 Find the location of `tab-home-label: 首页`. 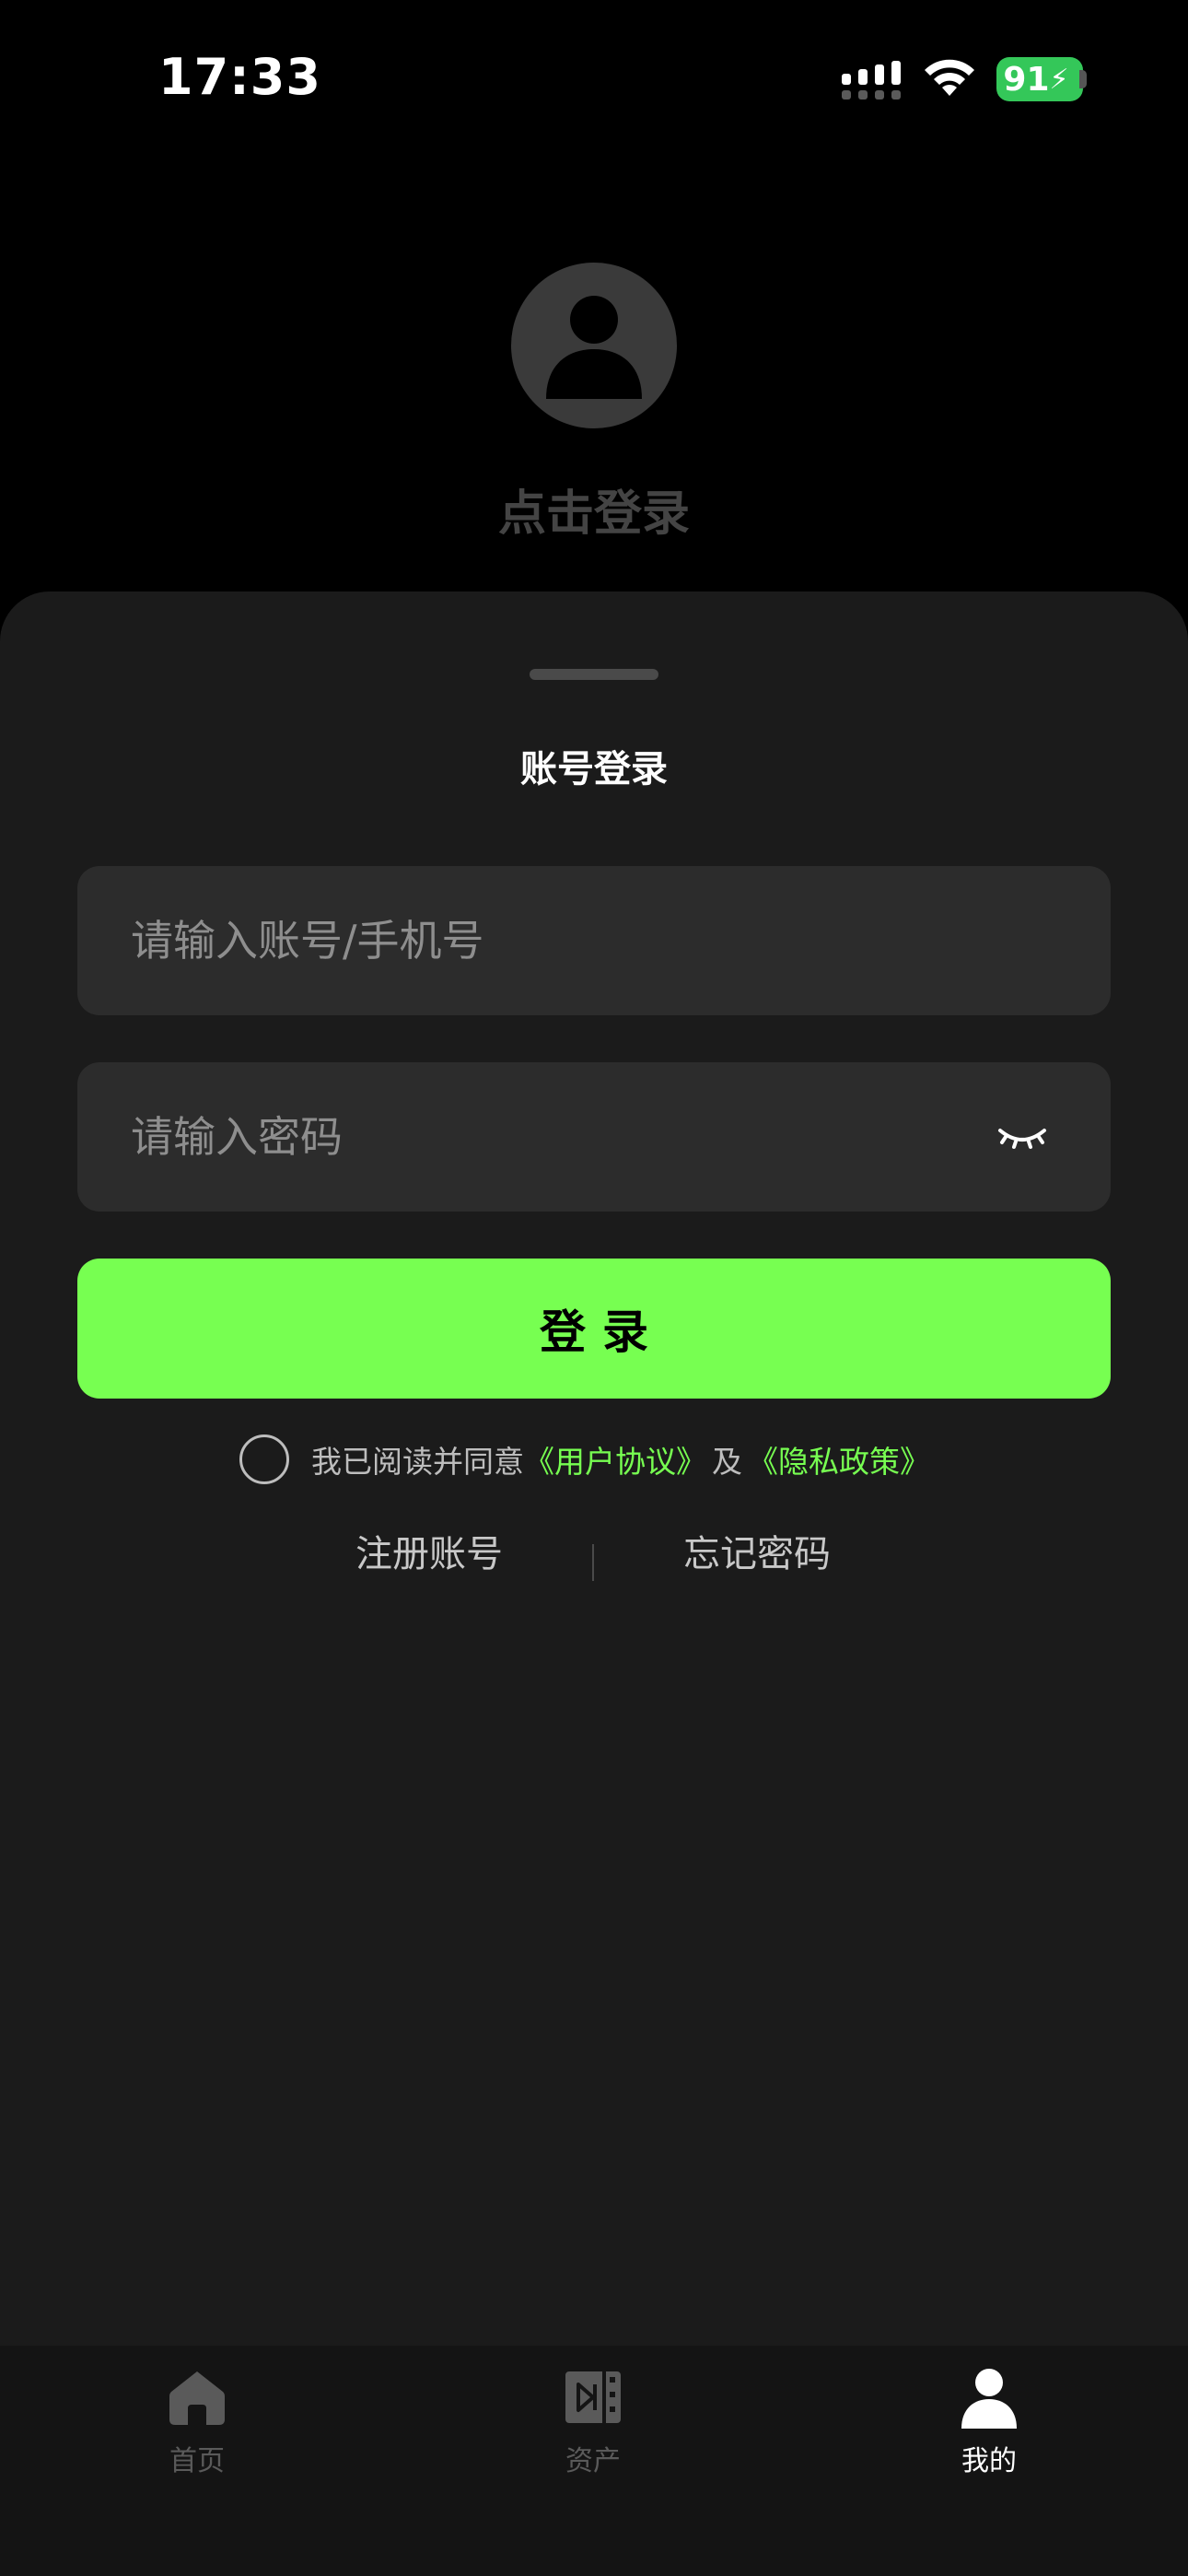

tab-home-label: 首页 is located at coordinates (197, 2461).